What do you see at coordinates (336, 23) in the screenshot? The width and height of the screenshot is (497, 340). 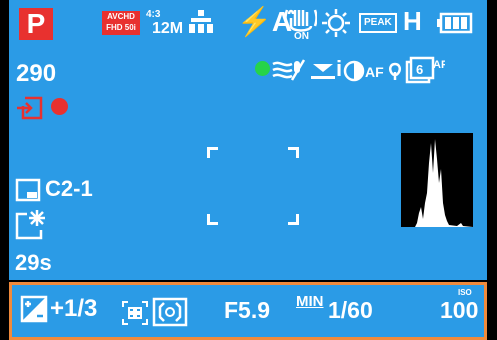 I see `white-balance-sun-icon` at bounding box center [336, 23].